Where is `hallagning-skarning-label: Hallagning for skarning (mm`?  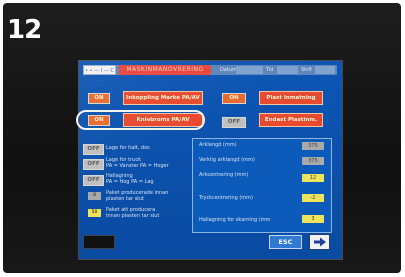
hallagning-skarning-label: Hallagning for skarning (mm is located at coordinates (235, 220).